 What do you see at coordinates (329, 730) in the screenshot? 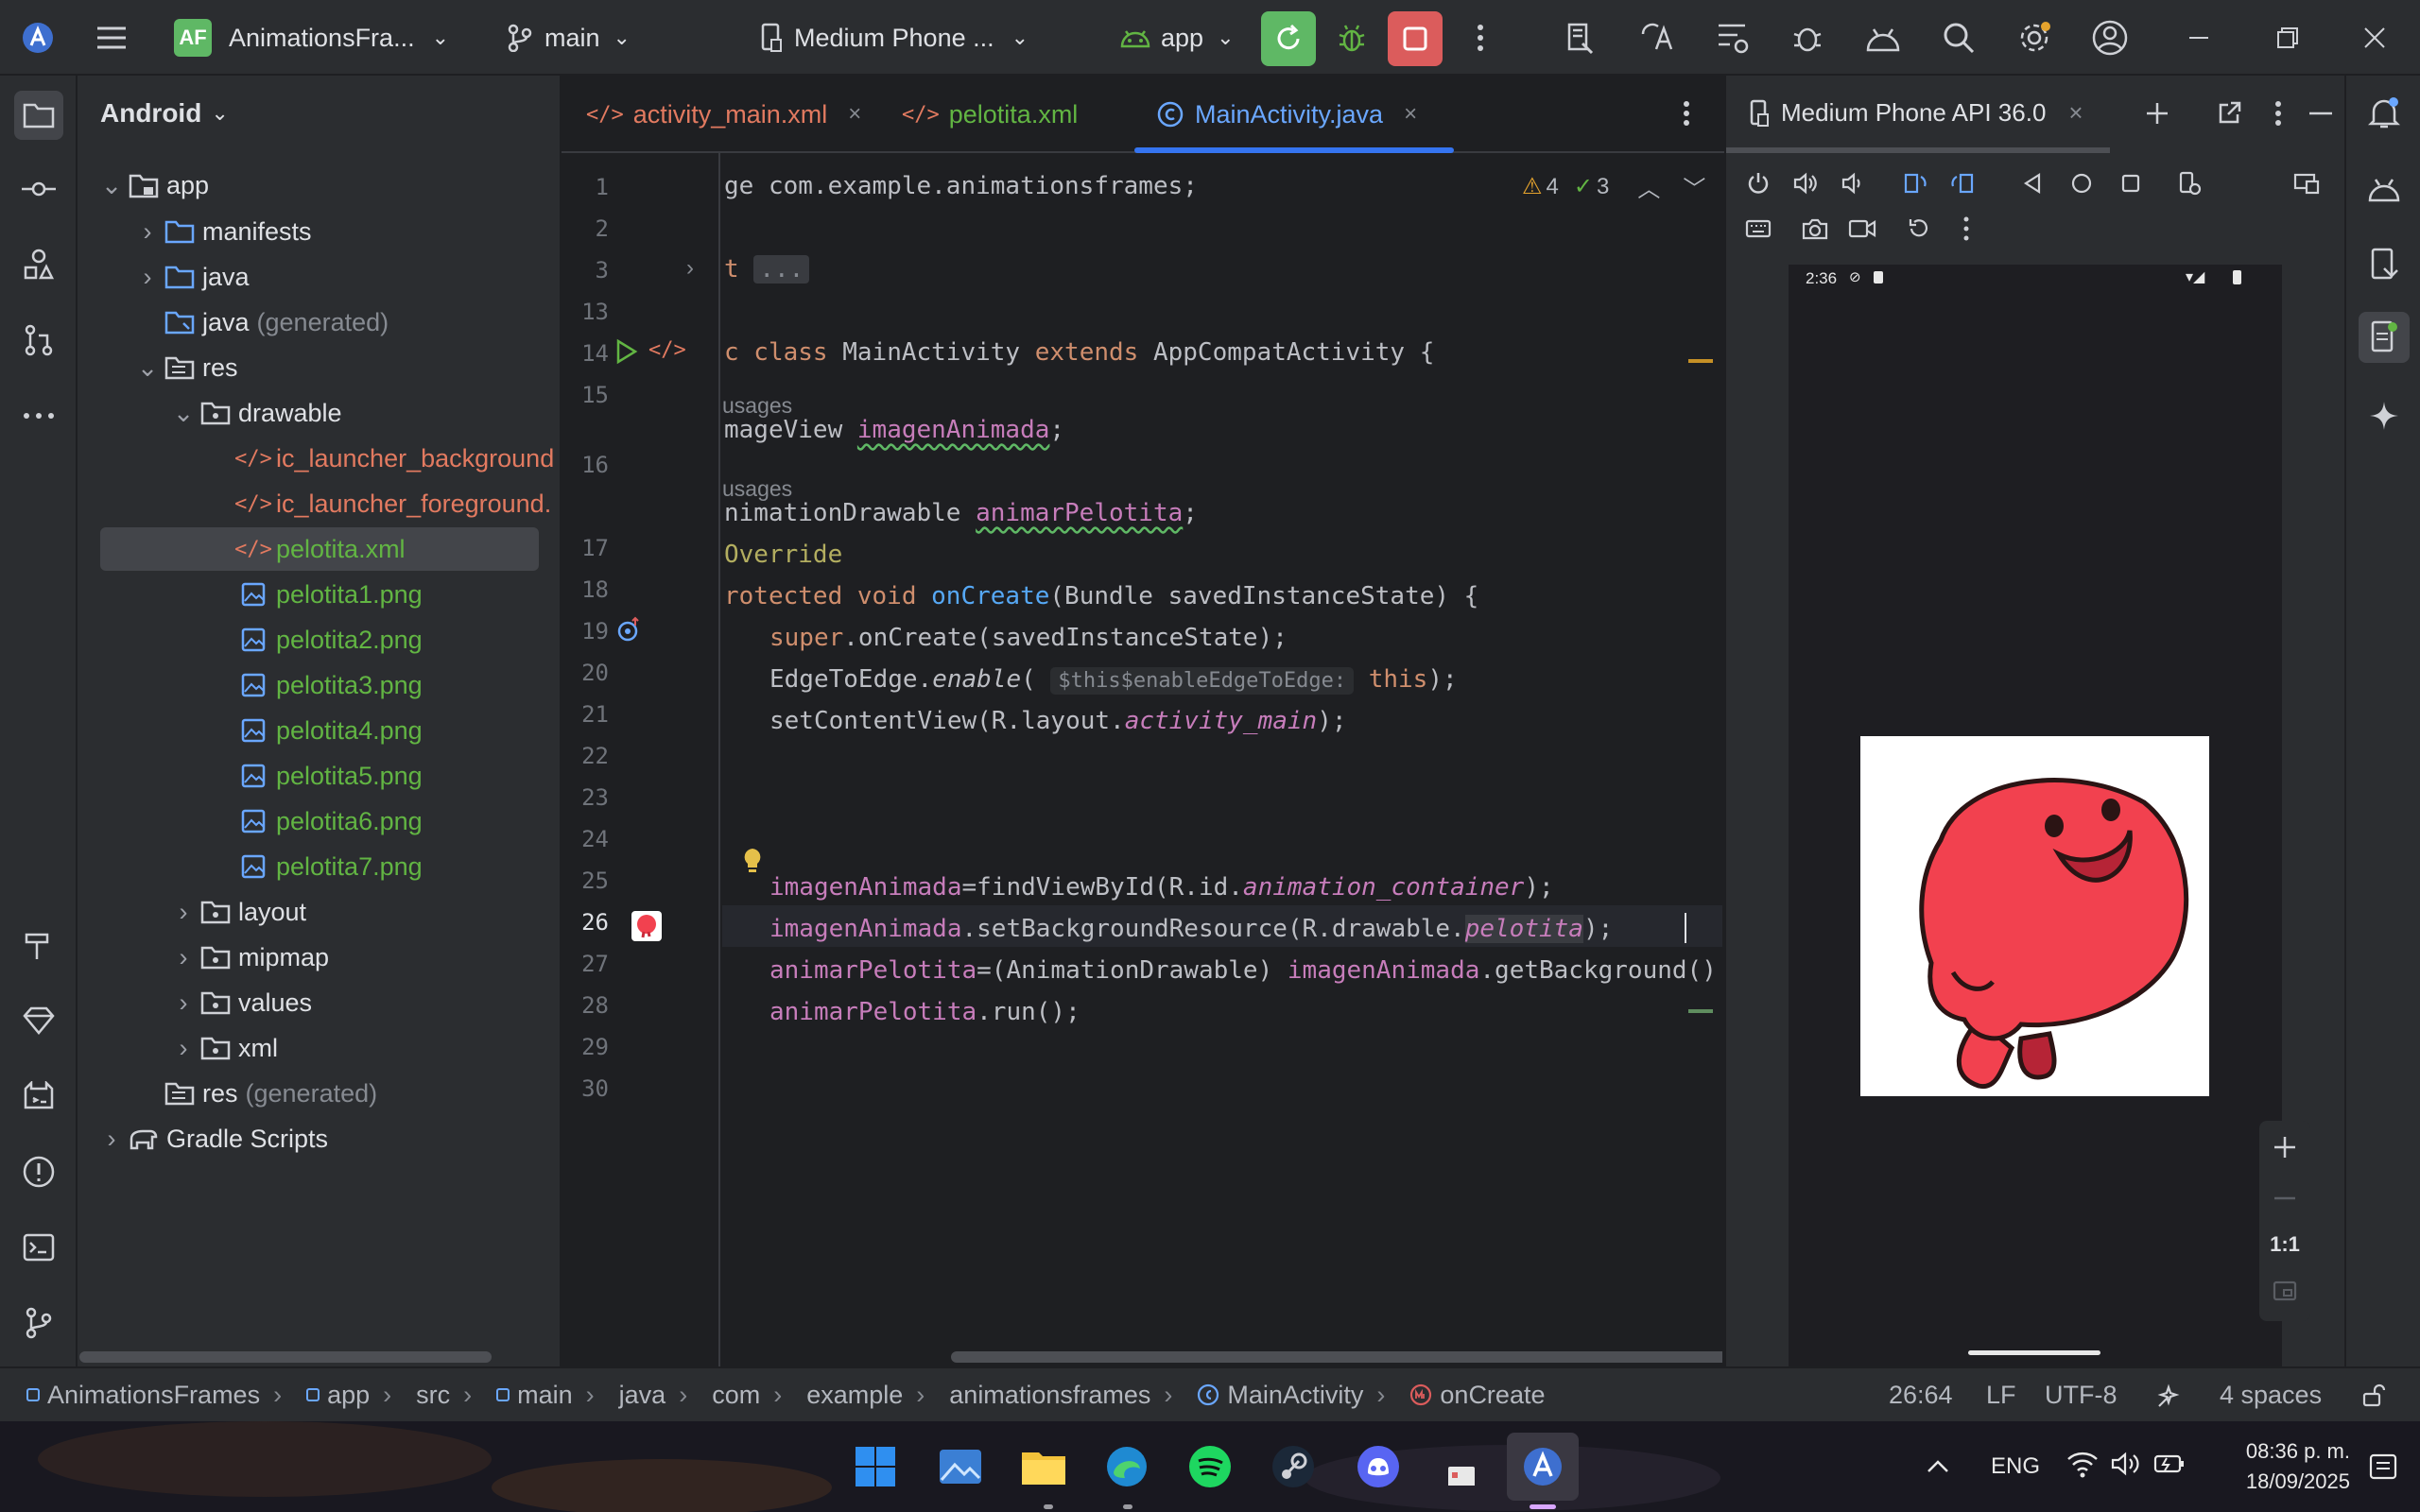
I see `tree-item-pelotita4: pelotita4.png` at bounding box center [329, 730].